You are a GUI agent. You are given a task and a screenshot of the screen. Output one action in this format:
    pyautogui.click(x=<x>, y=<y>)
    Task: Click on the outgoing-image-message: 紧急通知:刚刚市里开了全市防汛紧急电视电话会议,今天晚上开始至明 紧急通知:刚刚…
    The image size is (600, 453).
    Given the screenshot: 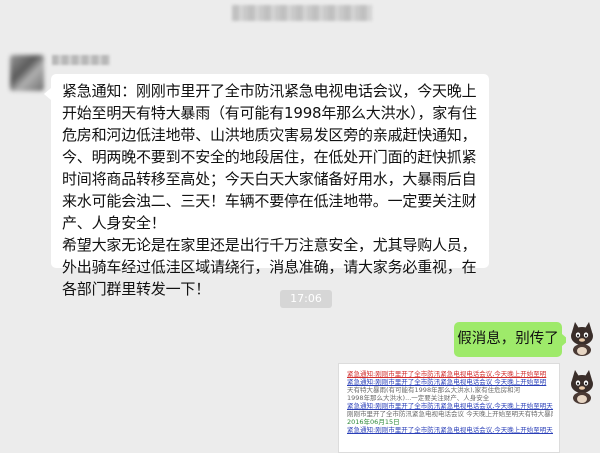 What is the action you would take?
    pyautogui.click(x=449, y=408)
    